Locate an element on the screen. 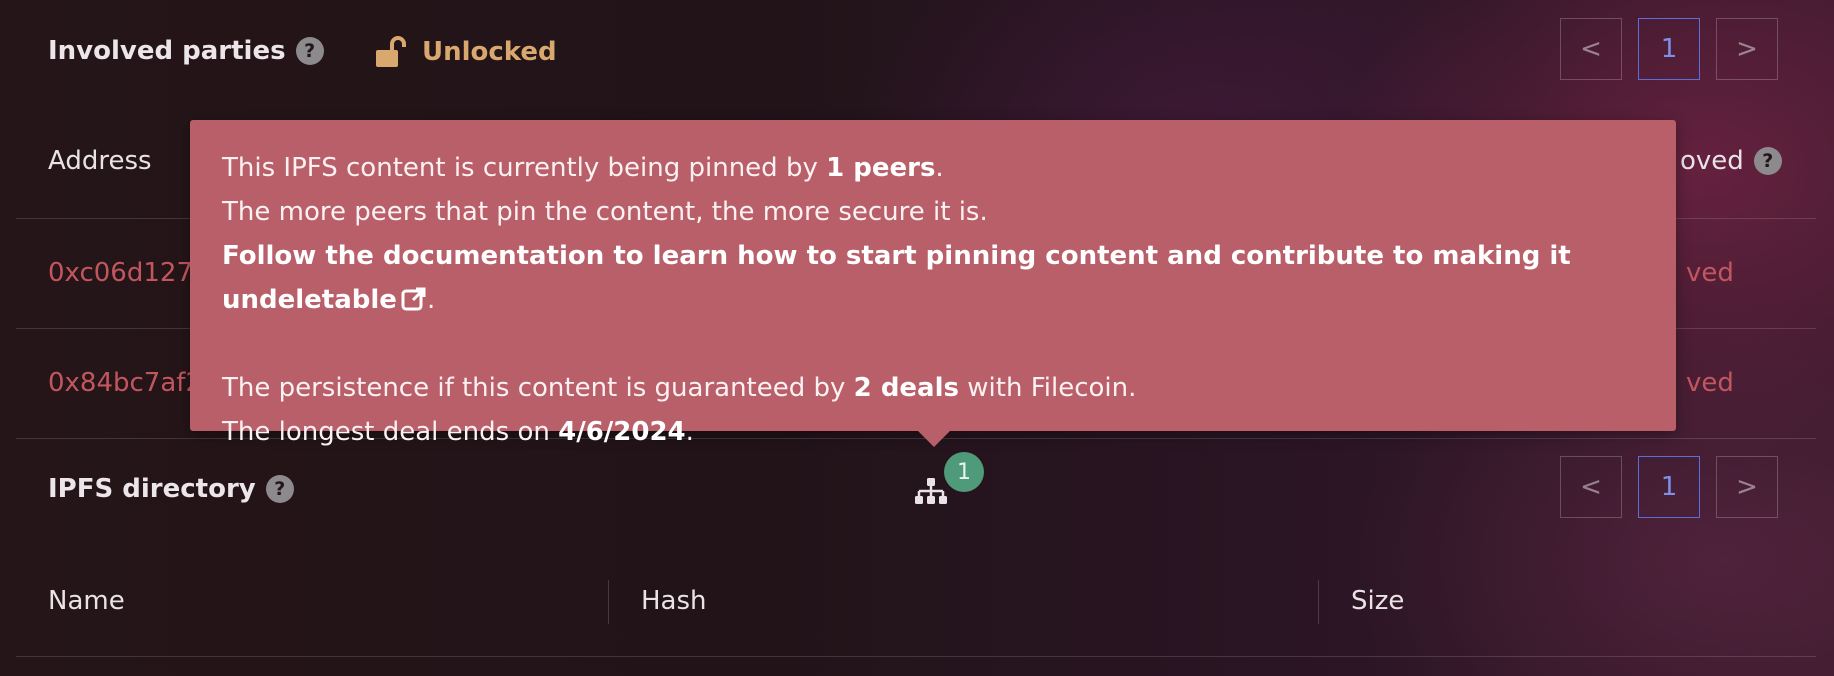 This screenshot has height=676, width=1834. directory-pagination: < 1 > is located at coordinates (1669, 487).